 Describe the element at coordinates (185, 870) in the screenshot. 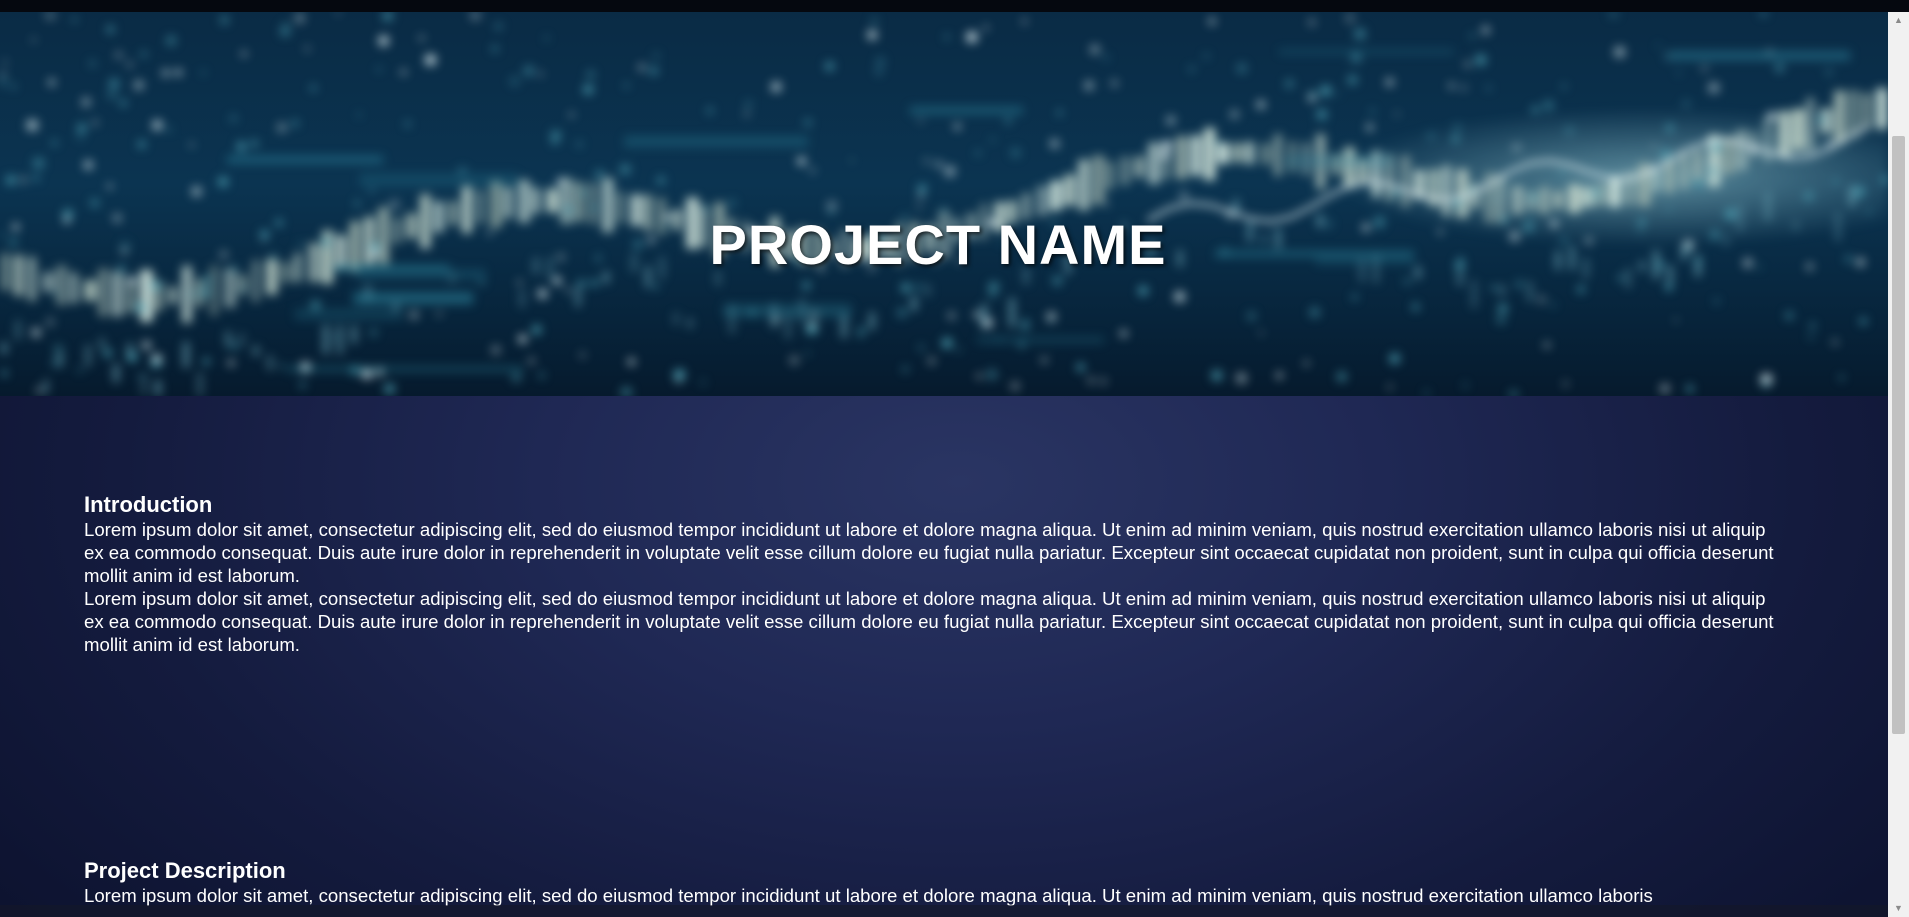

I see `section-heading: Project Description` at that location.